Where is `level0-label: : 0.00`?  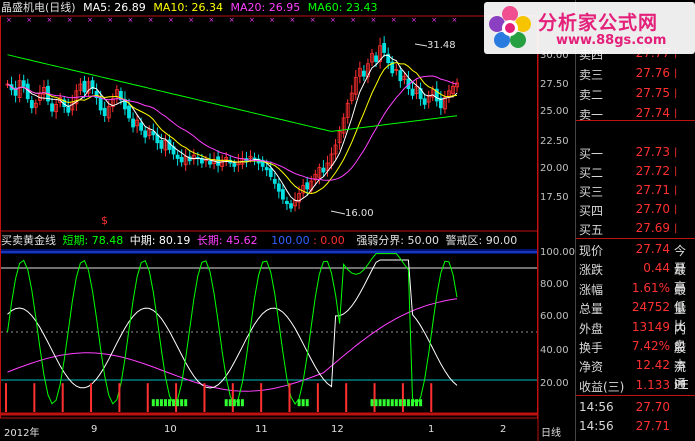 level0-label: : 0.00 is located at coordinates (329, 240).